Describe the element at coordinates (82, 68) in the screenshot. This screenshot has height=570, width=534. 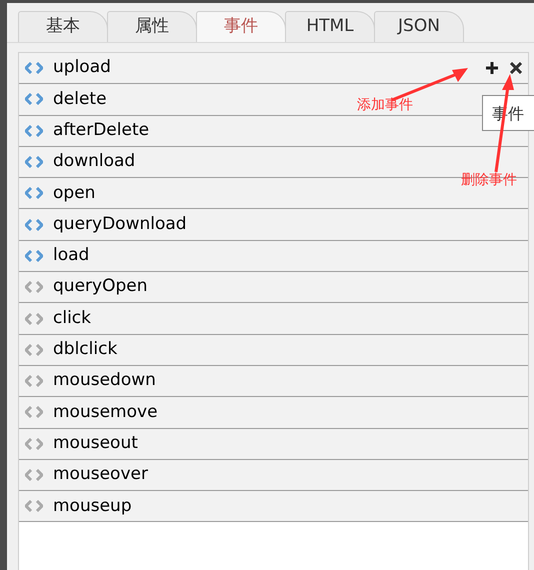
I see `event-name: upload` at that location.